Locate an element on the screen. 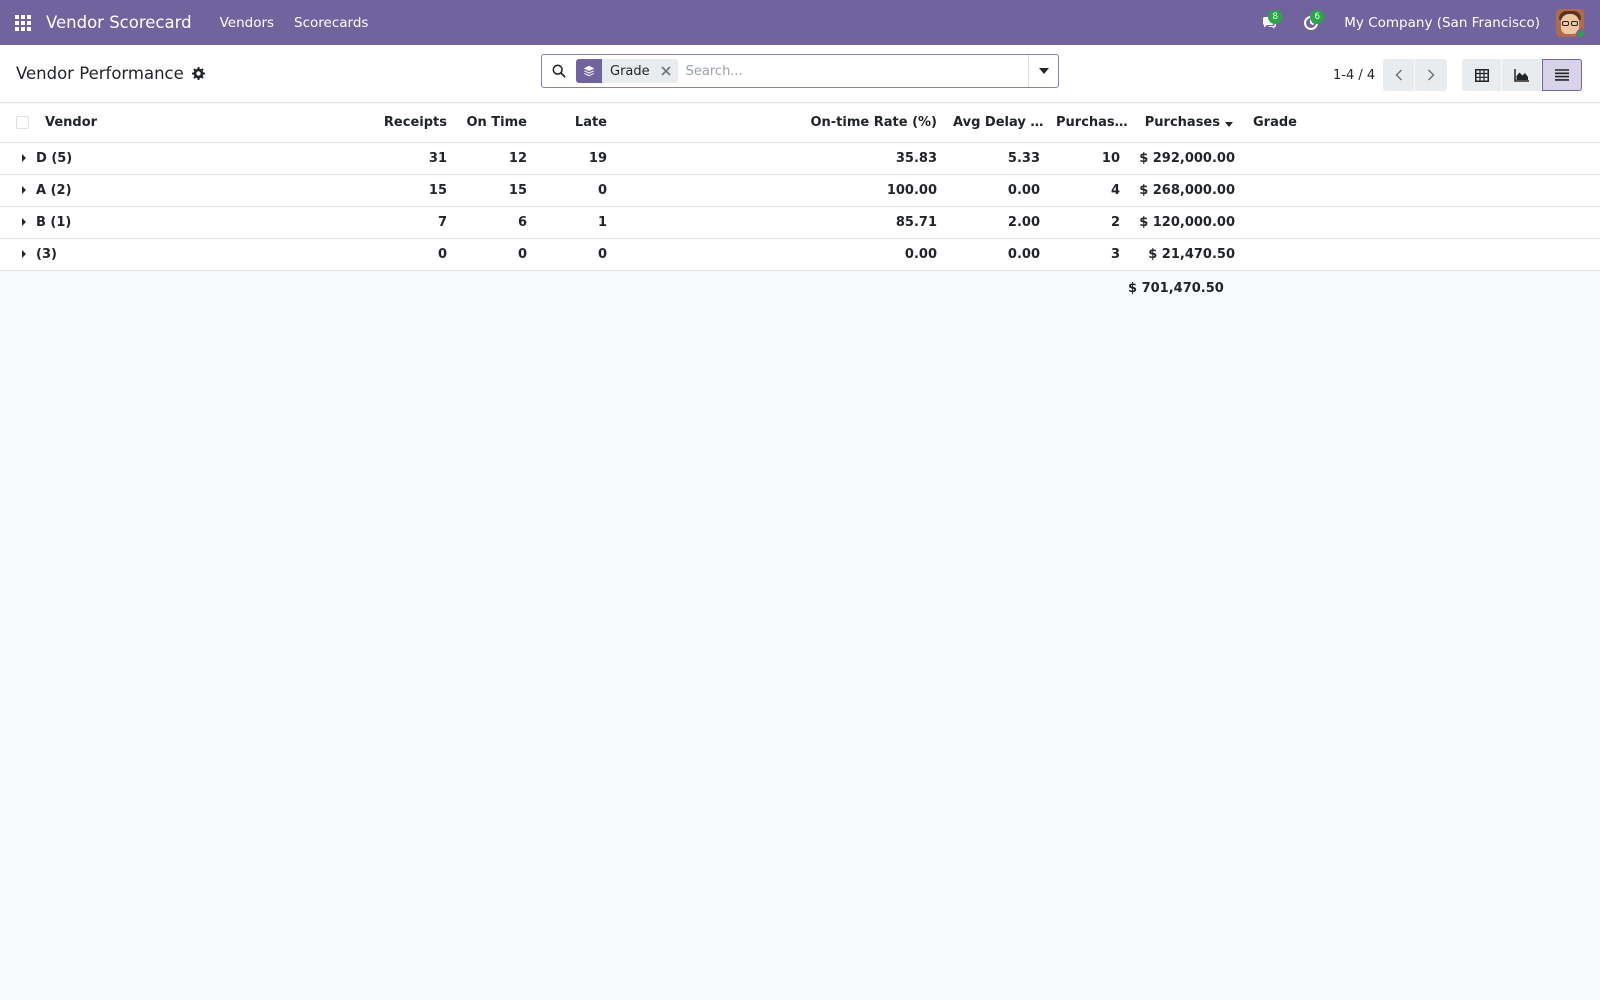 This screenshot has height=1000, width=1600. group-on-time: 6 is located at coordinates (495, 222).